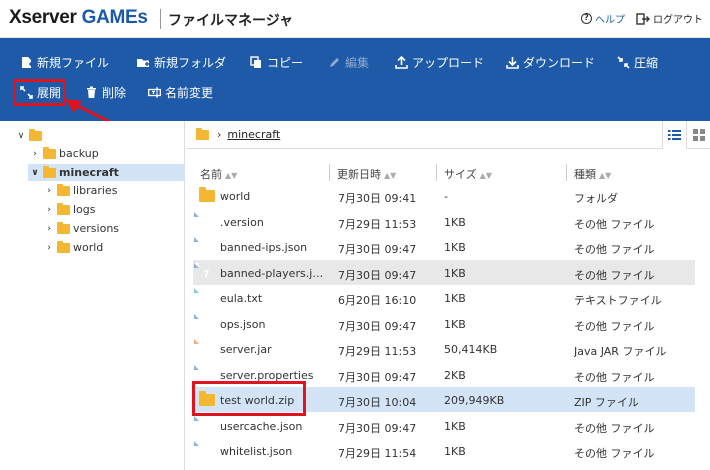  I want to click on rename-label: 名前変更, so click(189, 93).